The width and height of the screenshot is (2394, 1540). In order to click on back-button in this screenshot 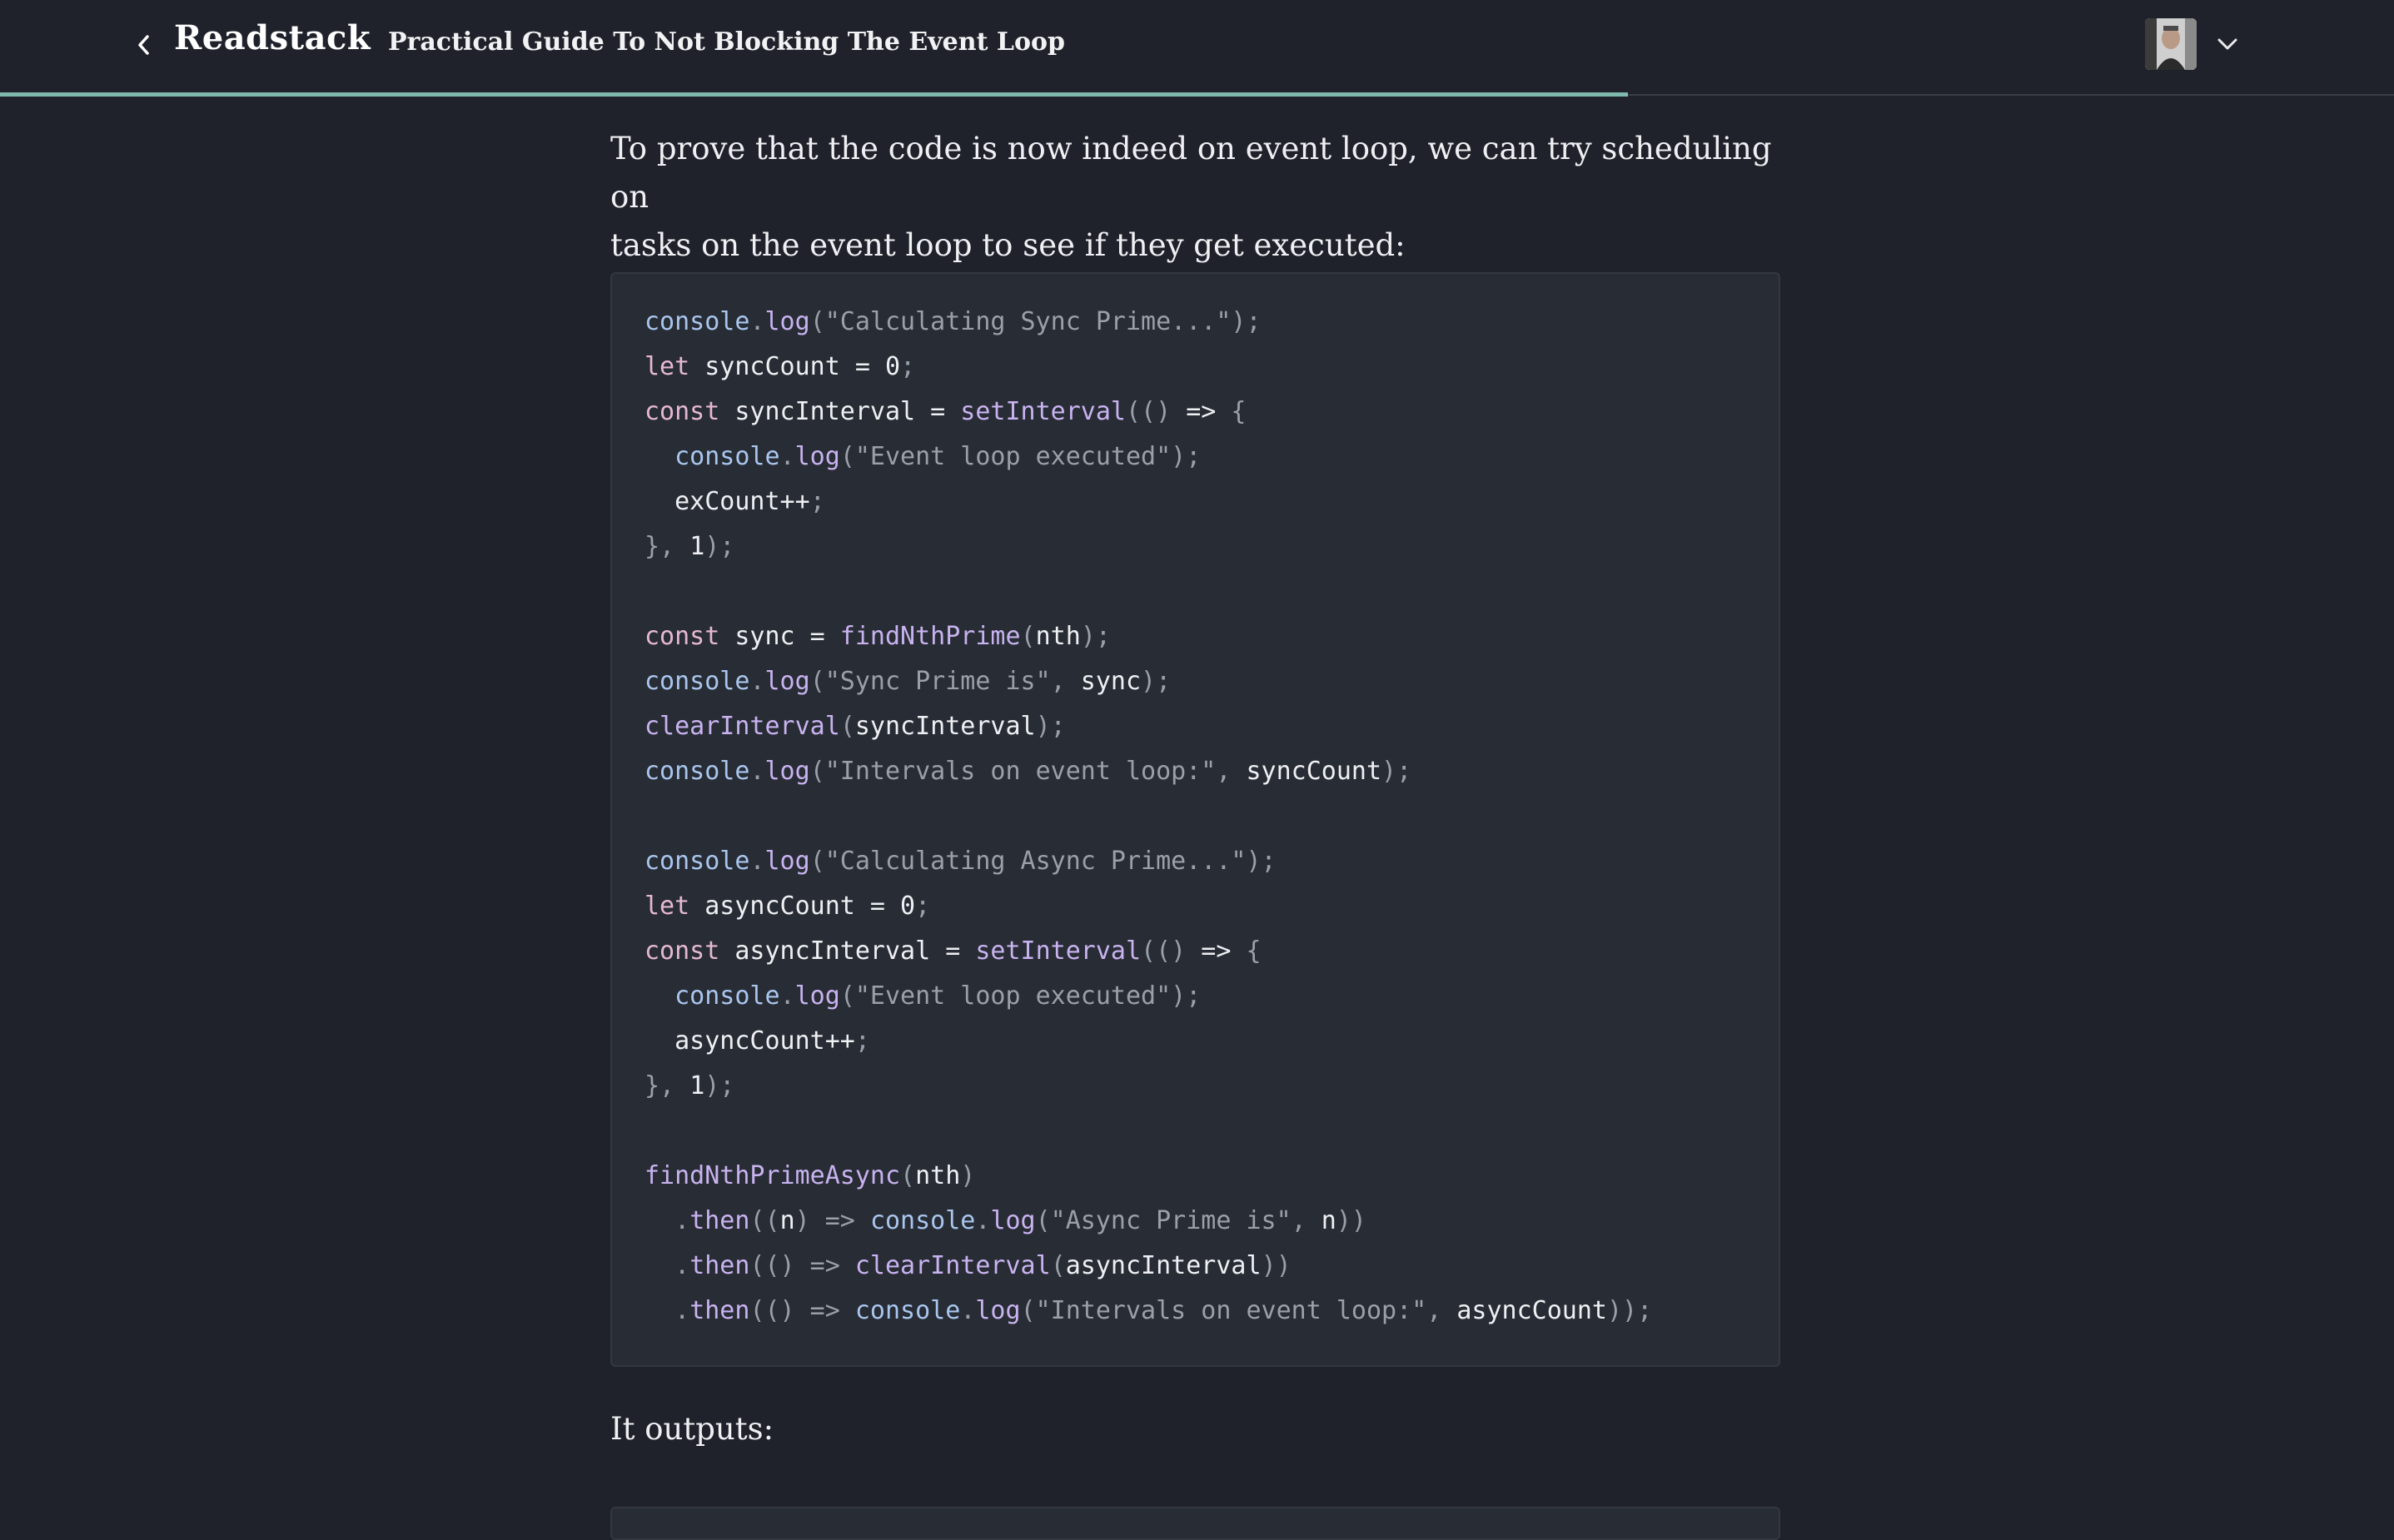, I will do `click(144, 45)`.